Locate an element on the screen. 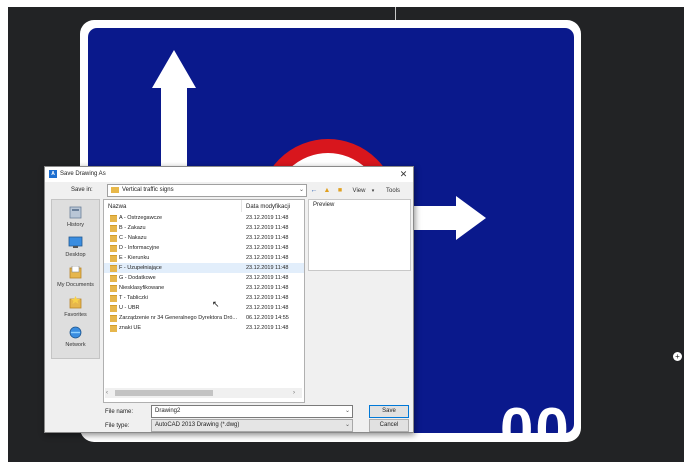 The width and height of the screenshot is (684, 468). favorites-icon is located at coordinates (75, 302).